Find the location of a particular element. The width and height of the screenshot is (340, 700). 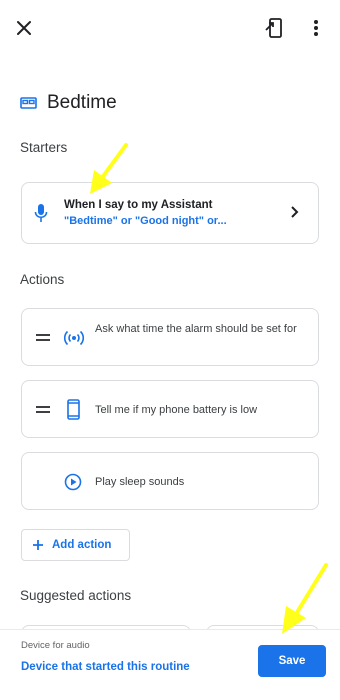

broadcast-icon is located at coordinates (74, 338).